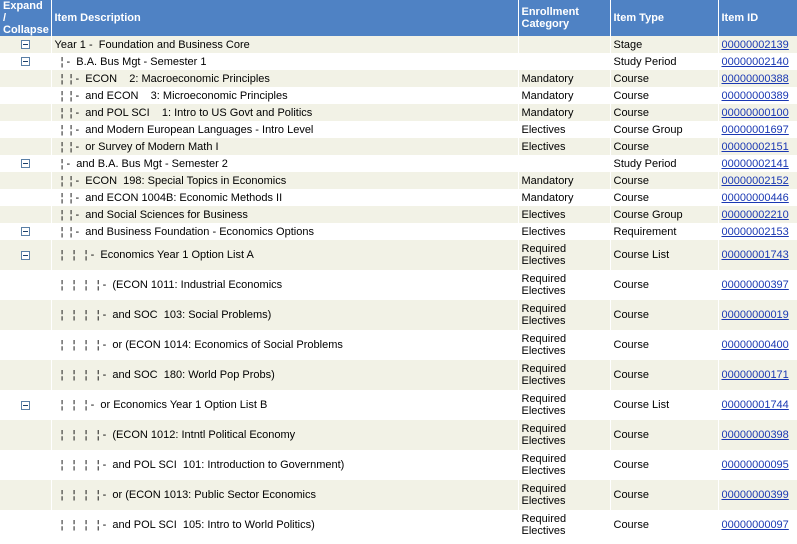 The image size is (797, 544). Describe the element at coordinates (755, 465) in the screenshot. I see `item-id-link: 00000000095` at that location.